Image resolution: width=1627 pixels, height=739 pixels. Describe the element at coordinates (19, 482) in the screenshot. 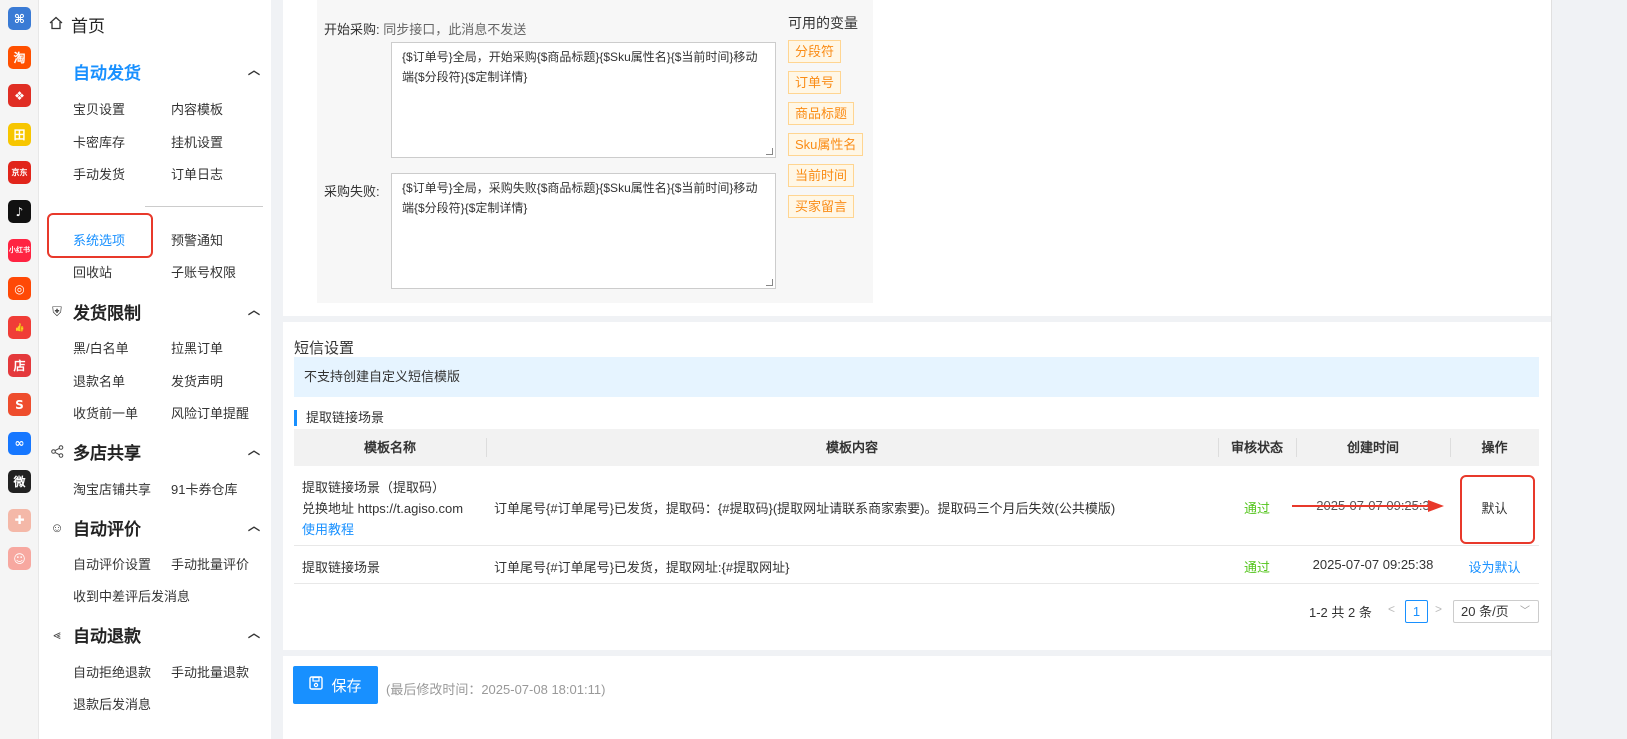

I see `weidian-icon: 微` at that location.